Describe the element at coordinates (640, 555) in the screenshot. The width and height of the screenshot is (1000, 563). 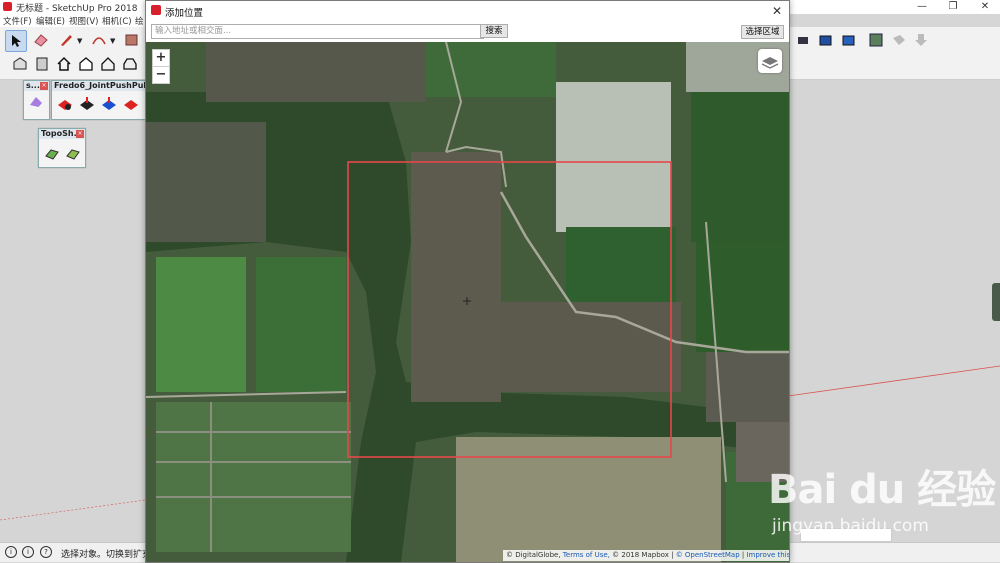
I see `mapbox-text: © 2018 Mapbox` at that location.